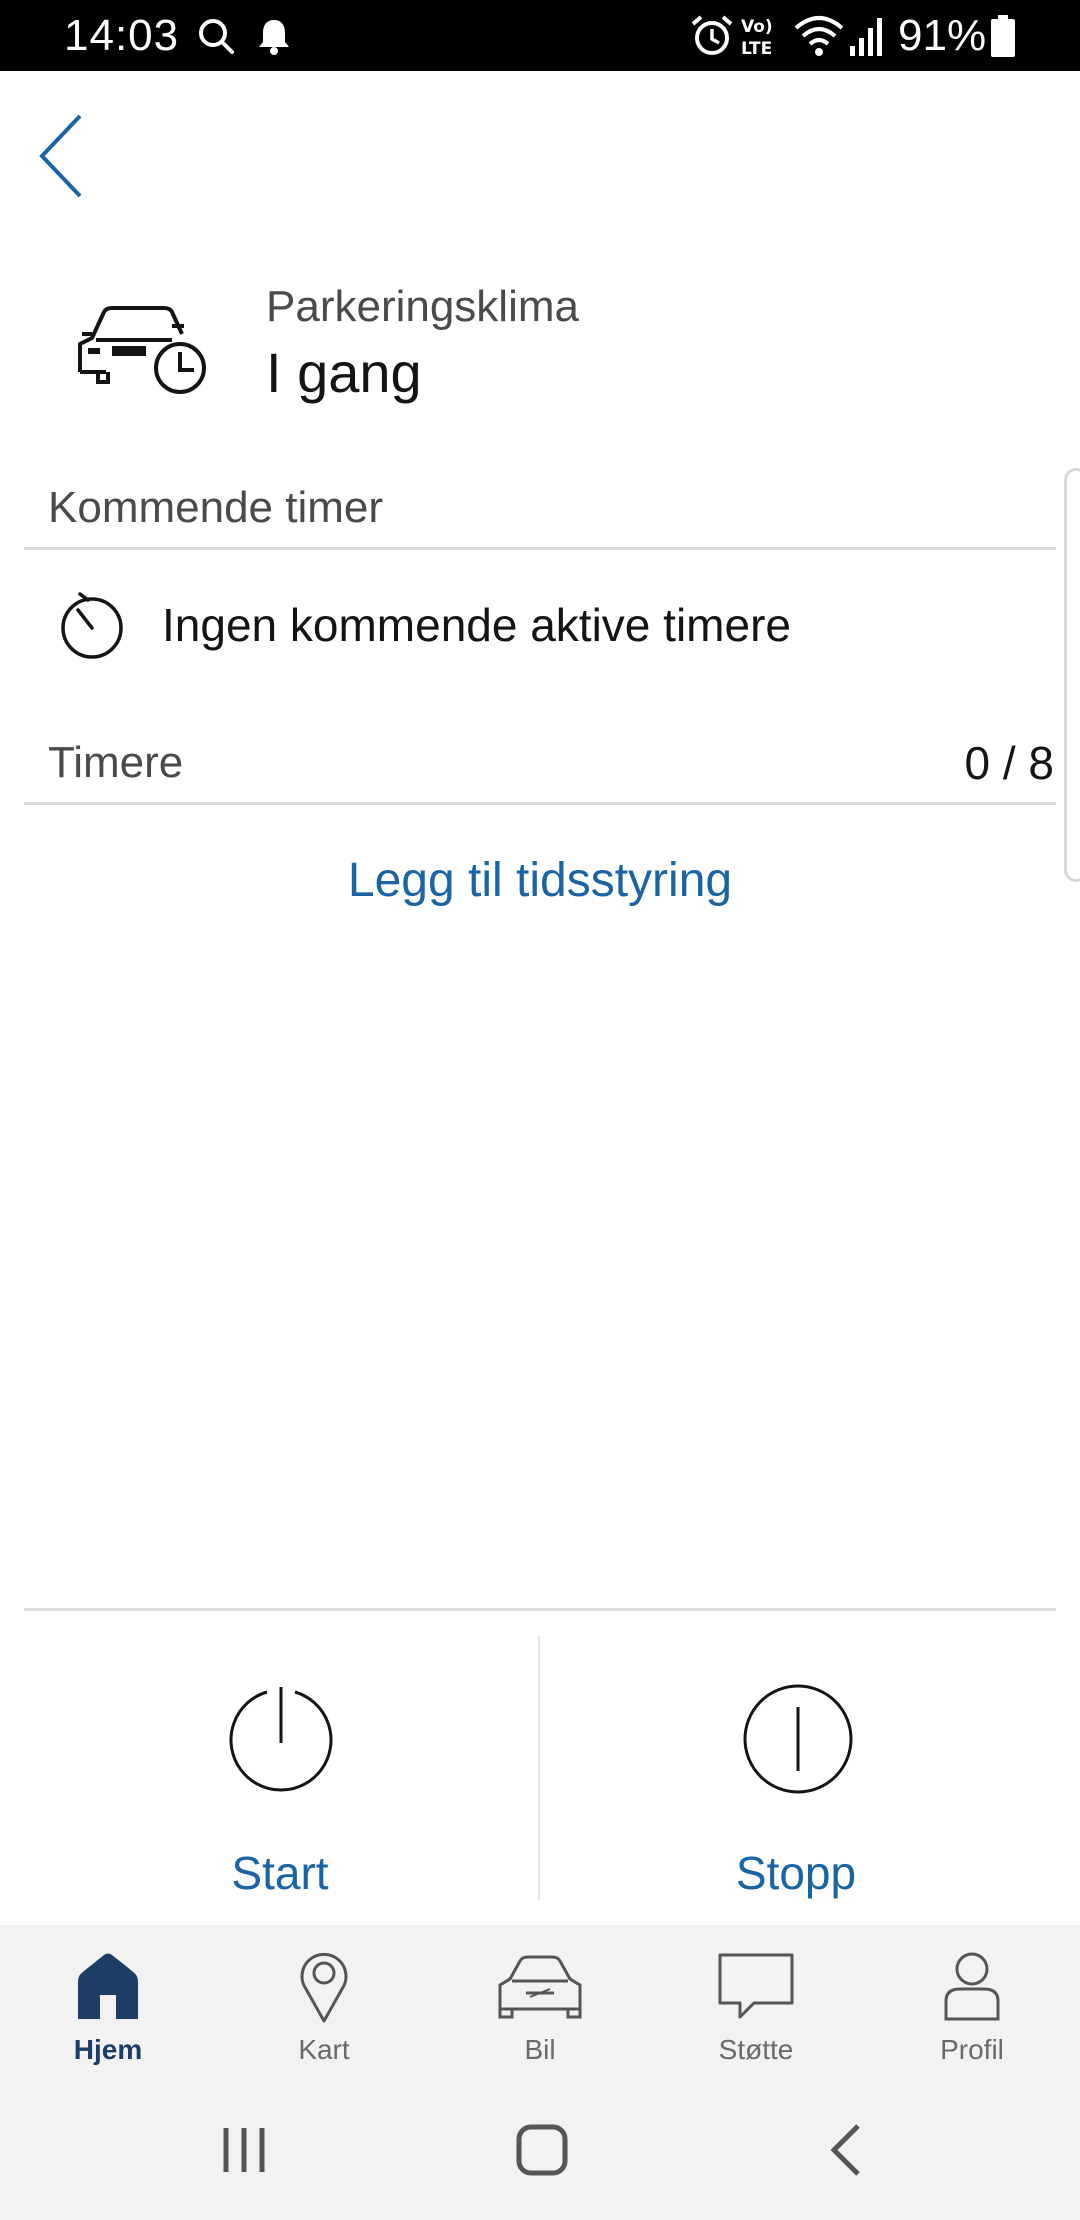 The image size is (1080, 2220). Describe the element at coordinates (866, 37) in the screenshot. I see `signal-icon` at that location.